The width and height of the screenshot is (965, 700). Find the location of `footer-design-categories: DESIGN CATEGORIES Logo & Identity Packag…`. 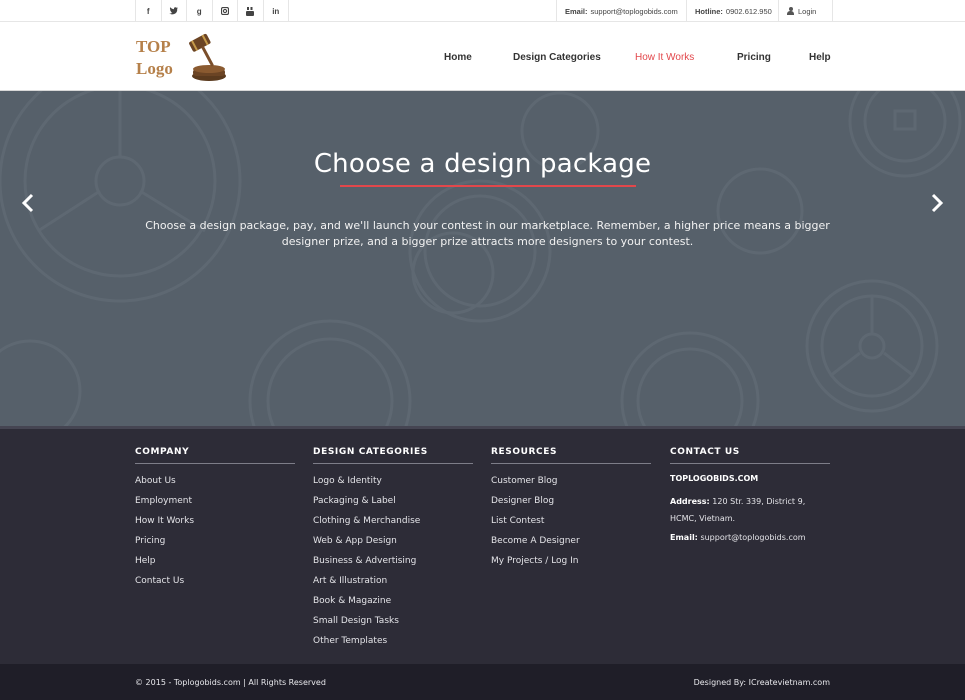

footer-design-categories: DESIGN CATEGORIES Logo & Identity Packag… is located at coordinates (393, 550).